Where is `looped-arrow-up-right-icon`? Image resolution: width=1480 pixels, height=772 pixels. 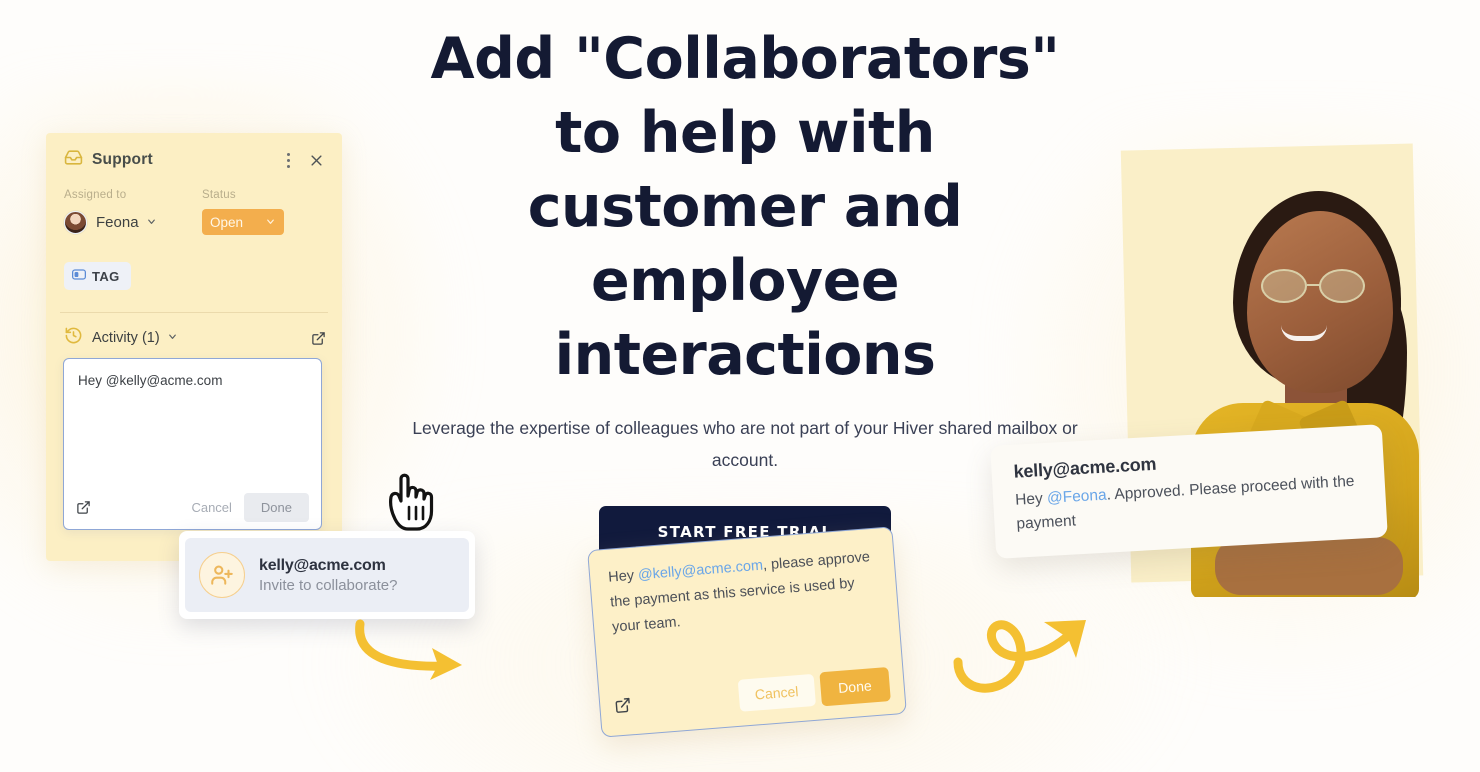
looped-arrow-up-right-icon is located at coordinates (1032, 655).